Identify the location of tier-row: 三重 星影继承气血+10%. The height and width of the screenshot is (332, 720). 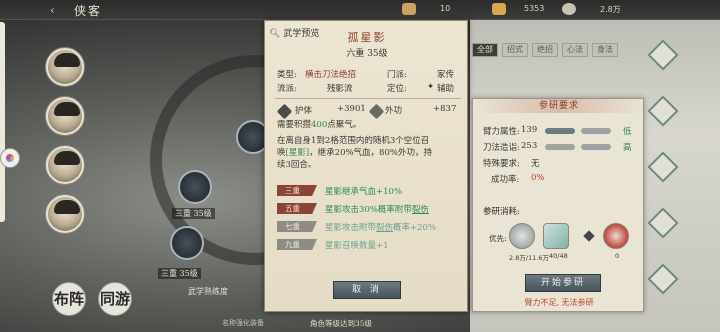
(370, 191).